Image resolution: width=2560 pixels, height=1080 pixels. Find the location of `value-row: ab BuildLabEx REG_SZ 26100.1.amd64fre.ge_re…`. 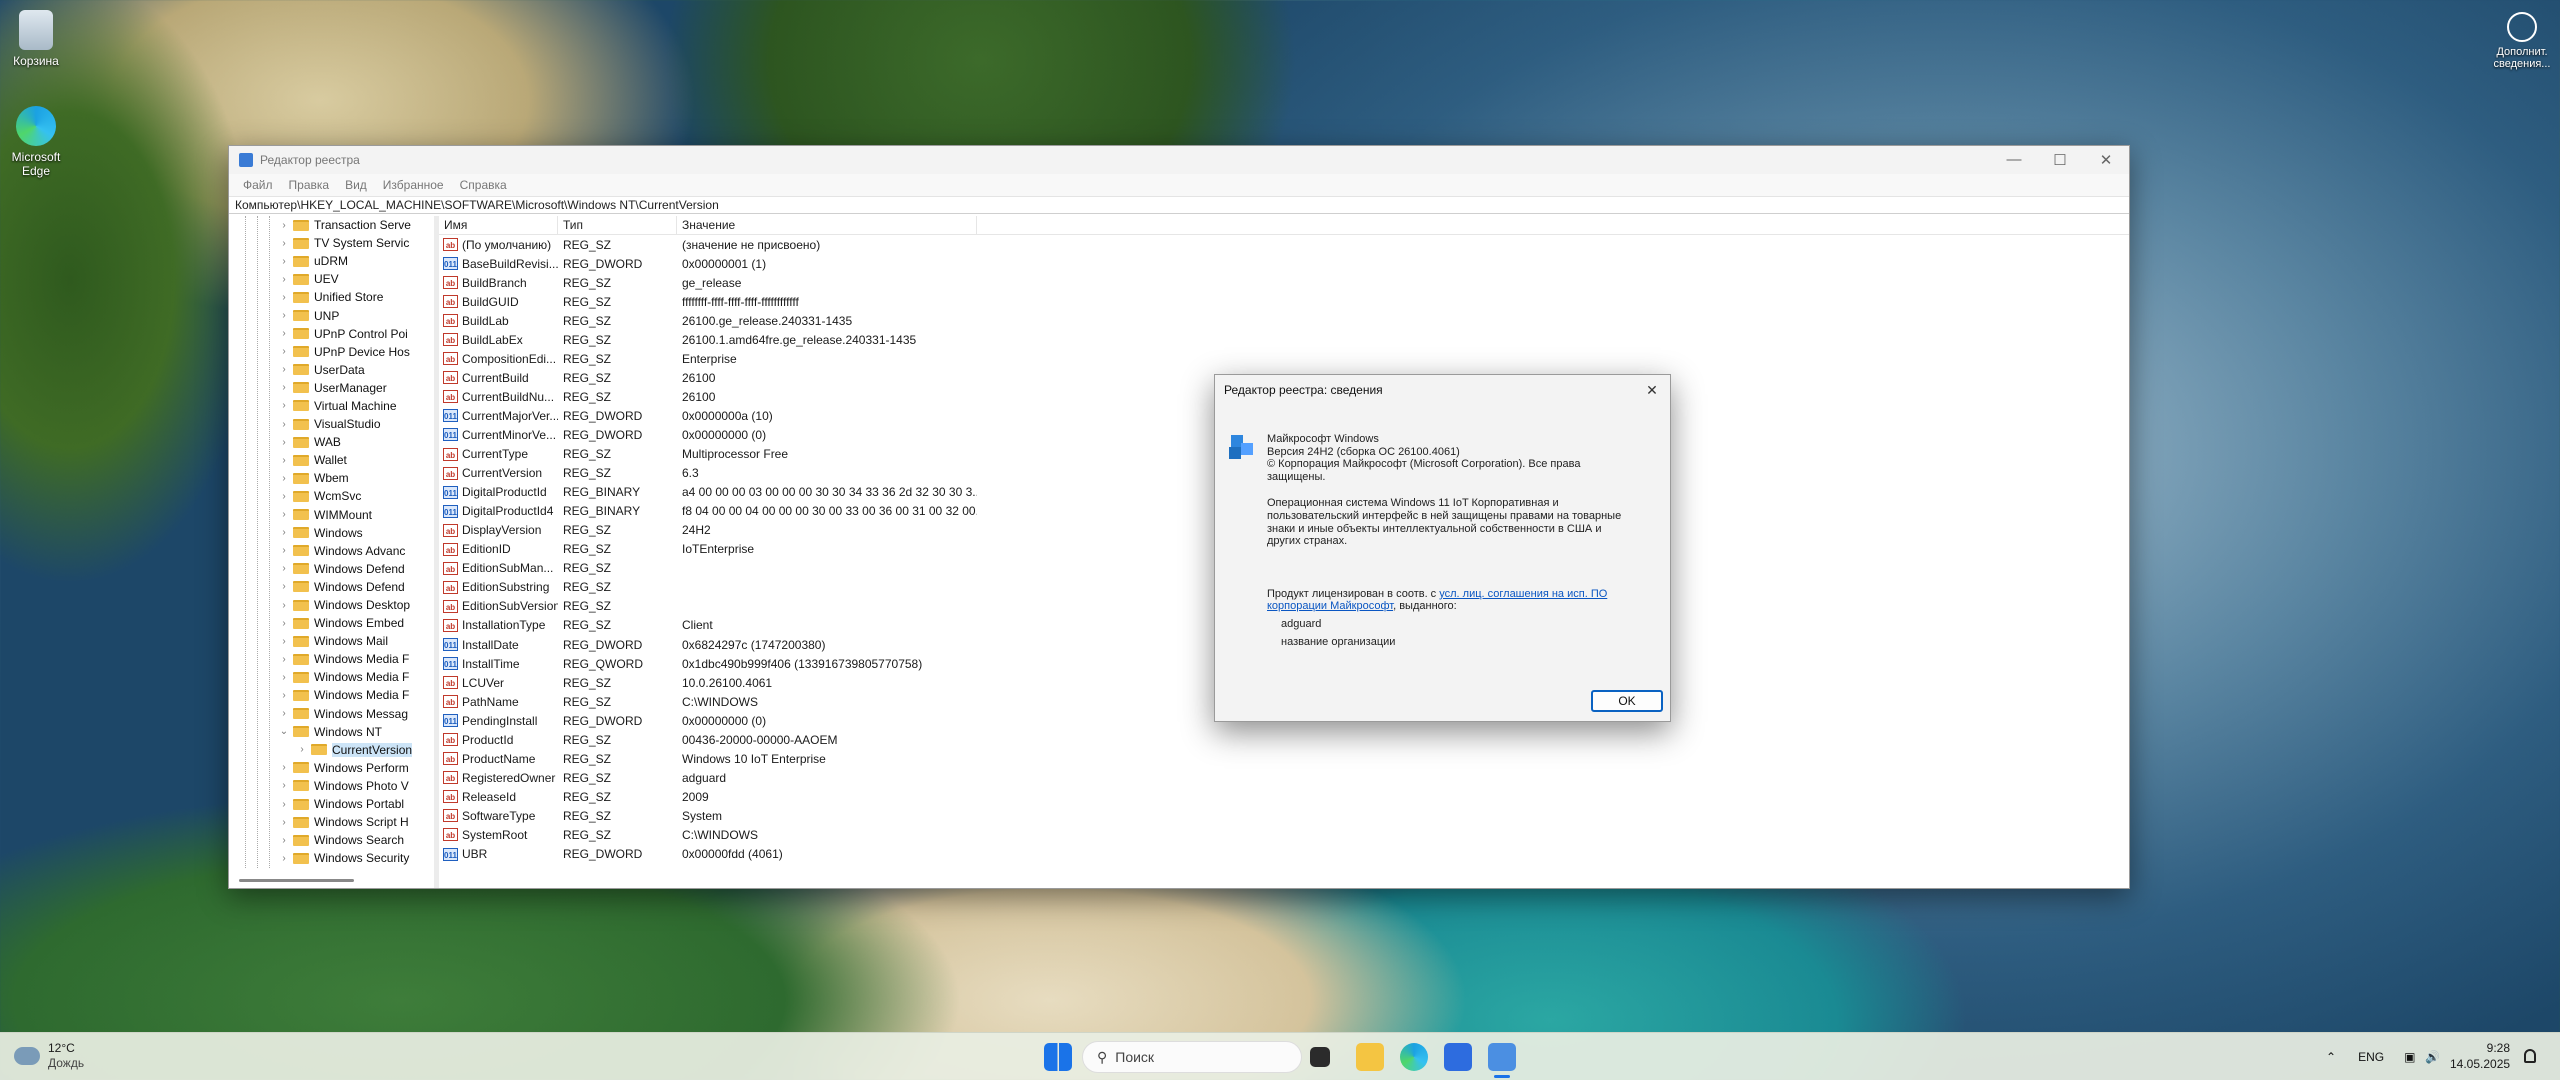

value-row: ab BuildLabEx REG_SZ 26100.1.amd64fre.ge_re… is located at coordinates (1284, 339).